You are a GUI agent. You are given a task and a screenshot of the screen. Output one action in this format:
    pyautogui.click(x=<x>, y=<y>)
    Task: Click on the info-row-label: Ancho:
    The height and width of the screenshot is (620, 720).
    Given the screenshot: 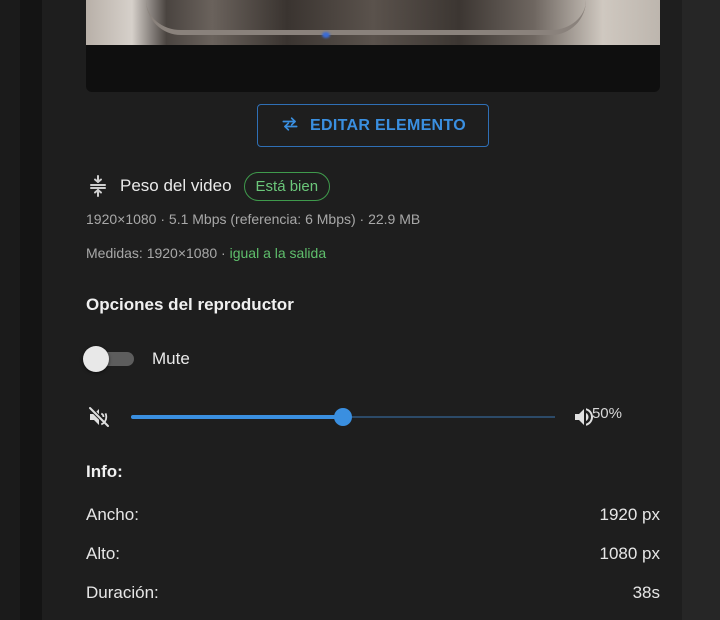 What is the action you would take?
    pyautogui.click(x=112, y=514)
    